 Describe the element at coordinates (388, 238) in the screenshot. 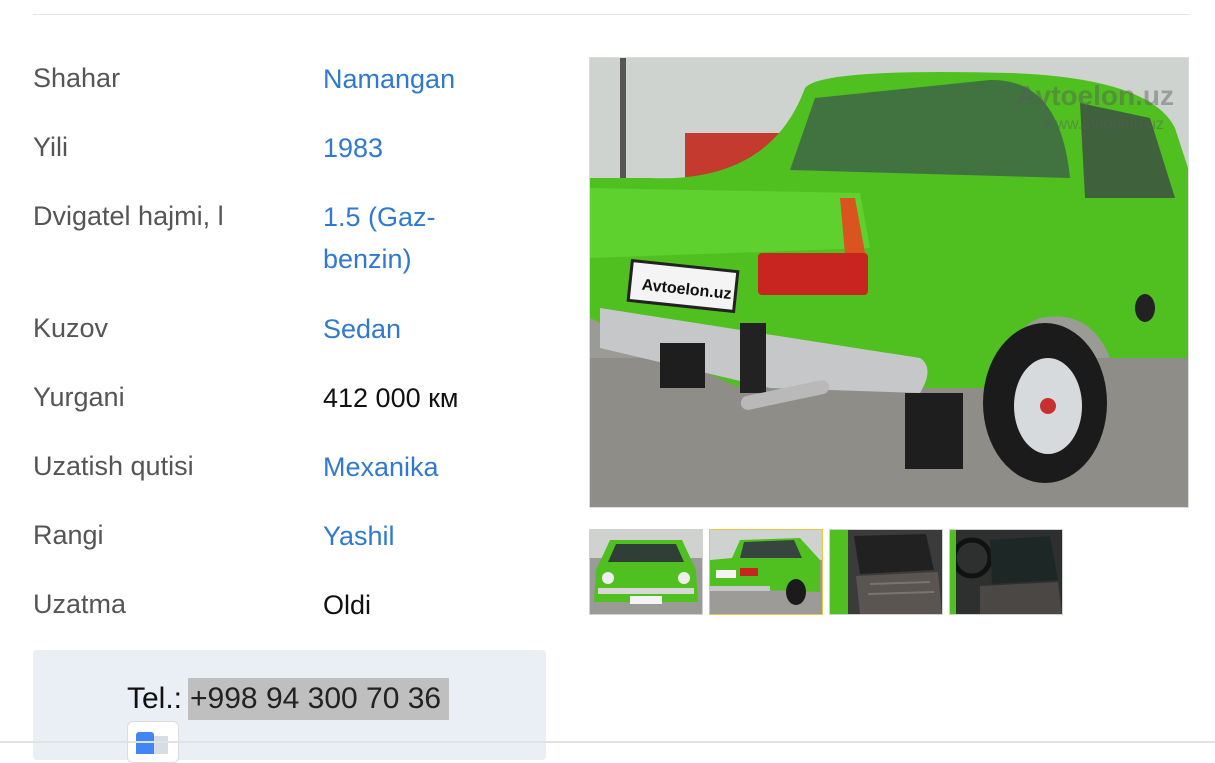

I see `spec-value-link: 1.5 (Gaz-benzin)` at that location.